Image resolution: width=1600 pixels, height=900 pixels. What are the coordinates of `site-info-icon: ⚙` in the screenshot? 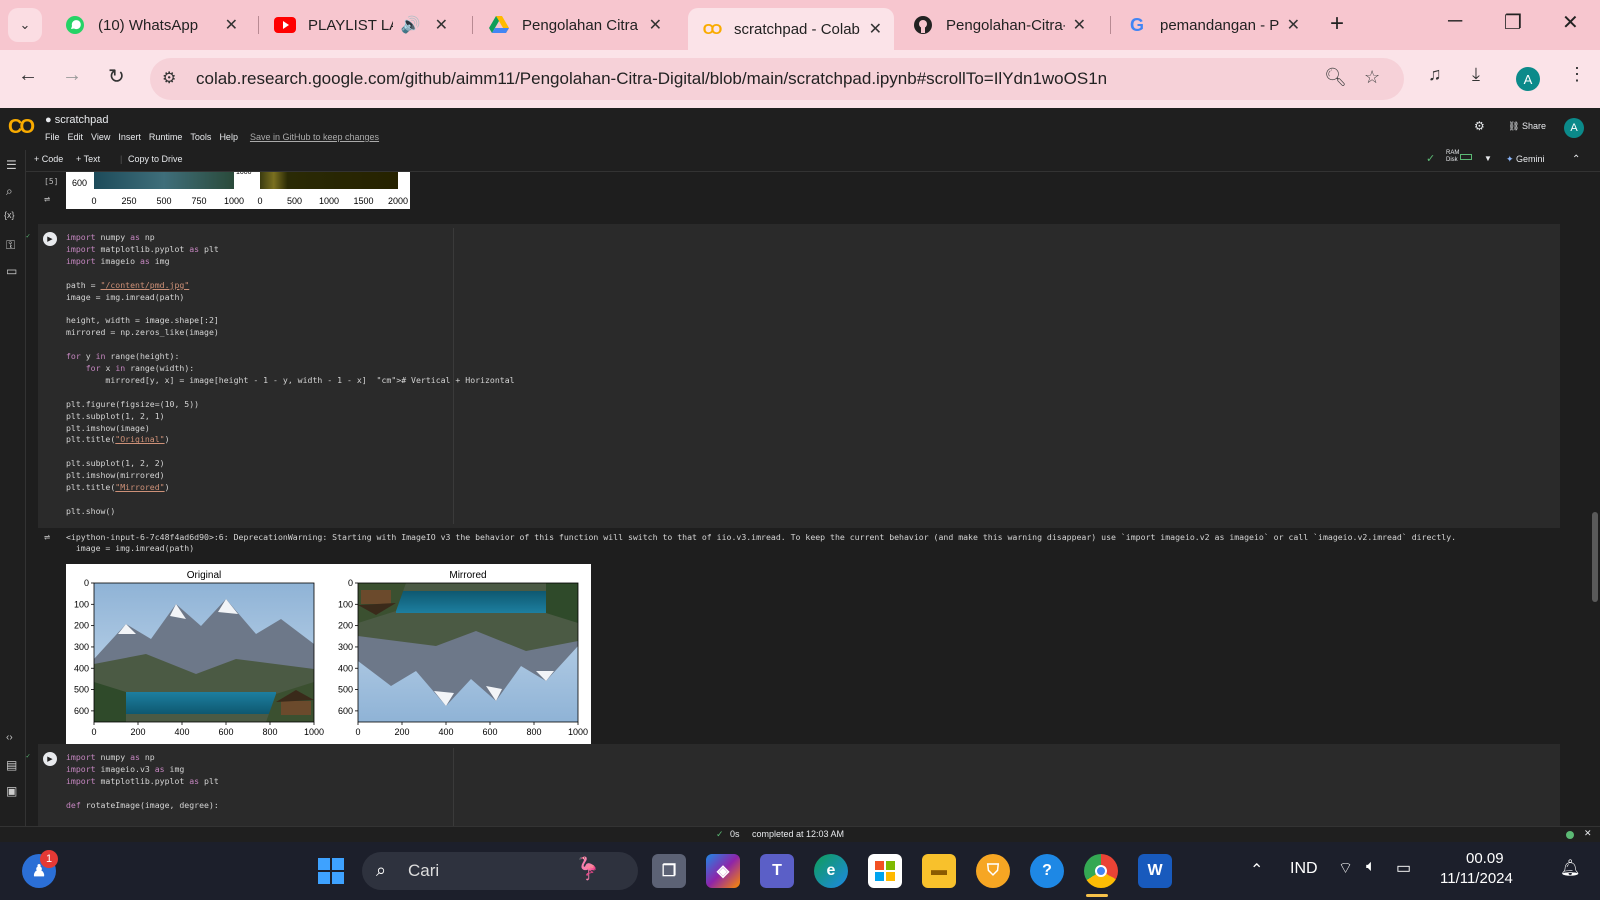 It's located at (169, 78).